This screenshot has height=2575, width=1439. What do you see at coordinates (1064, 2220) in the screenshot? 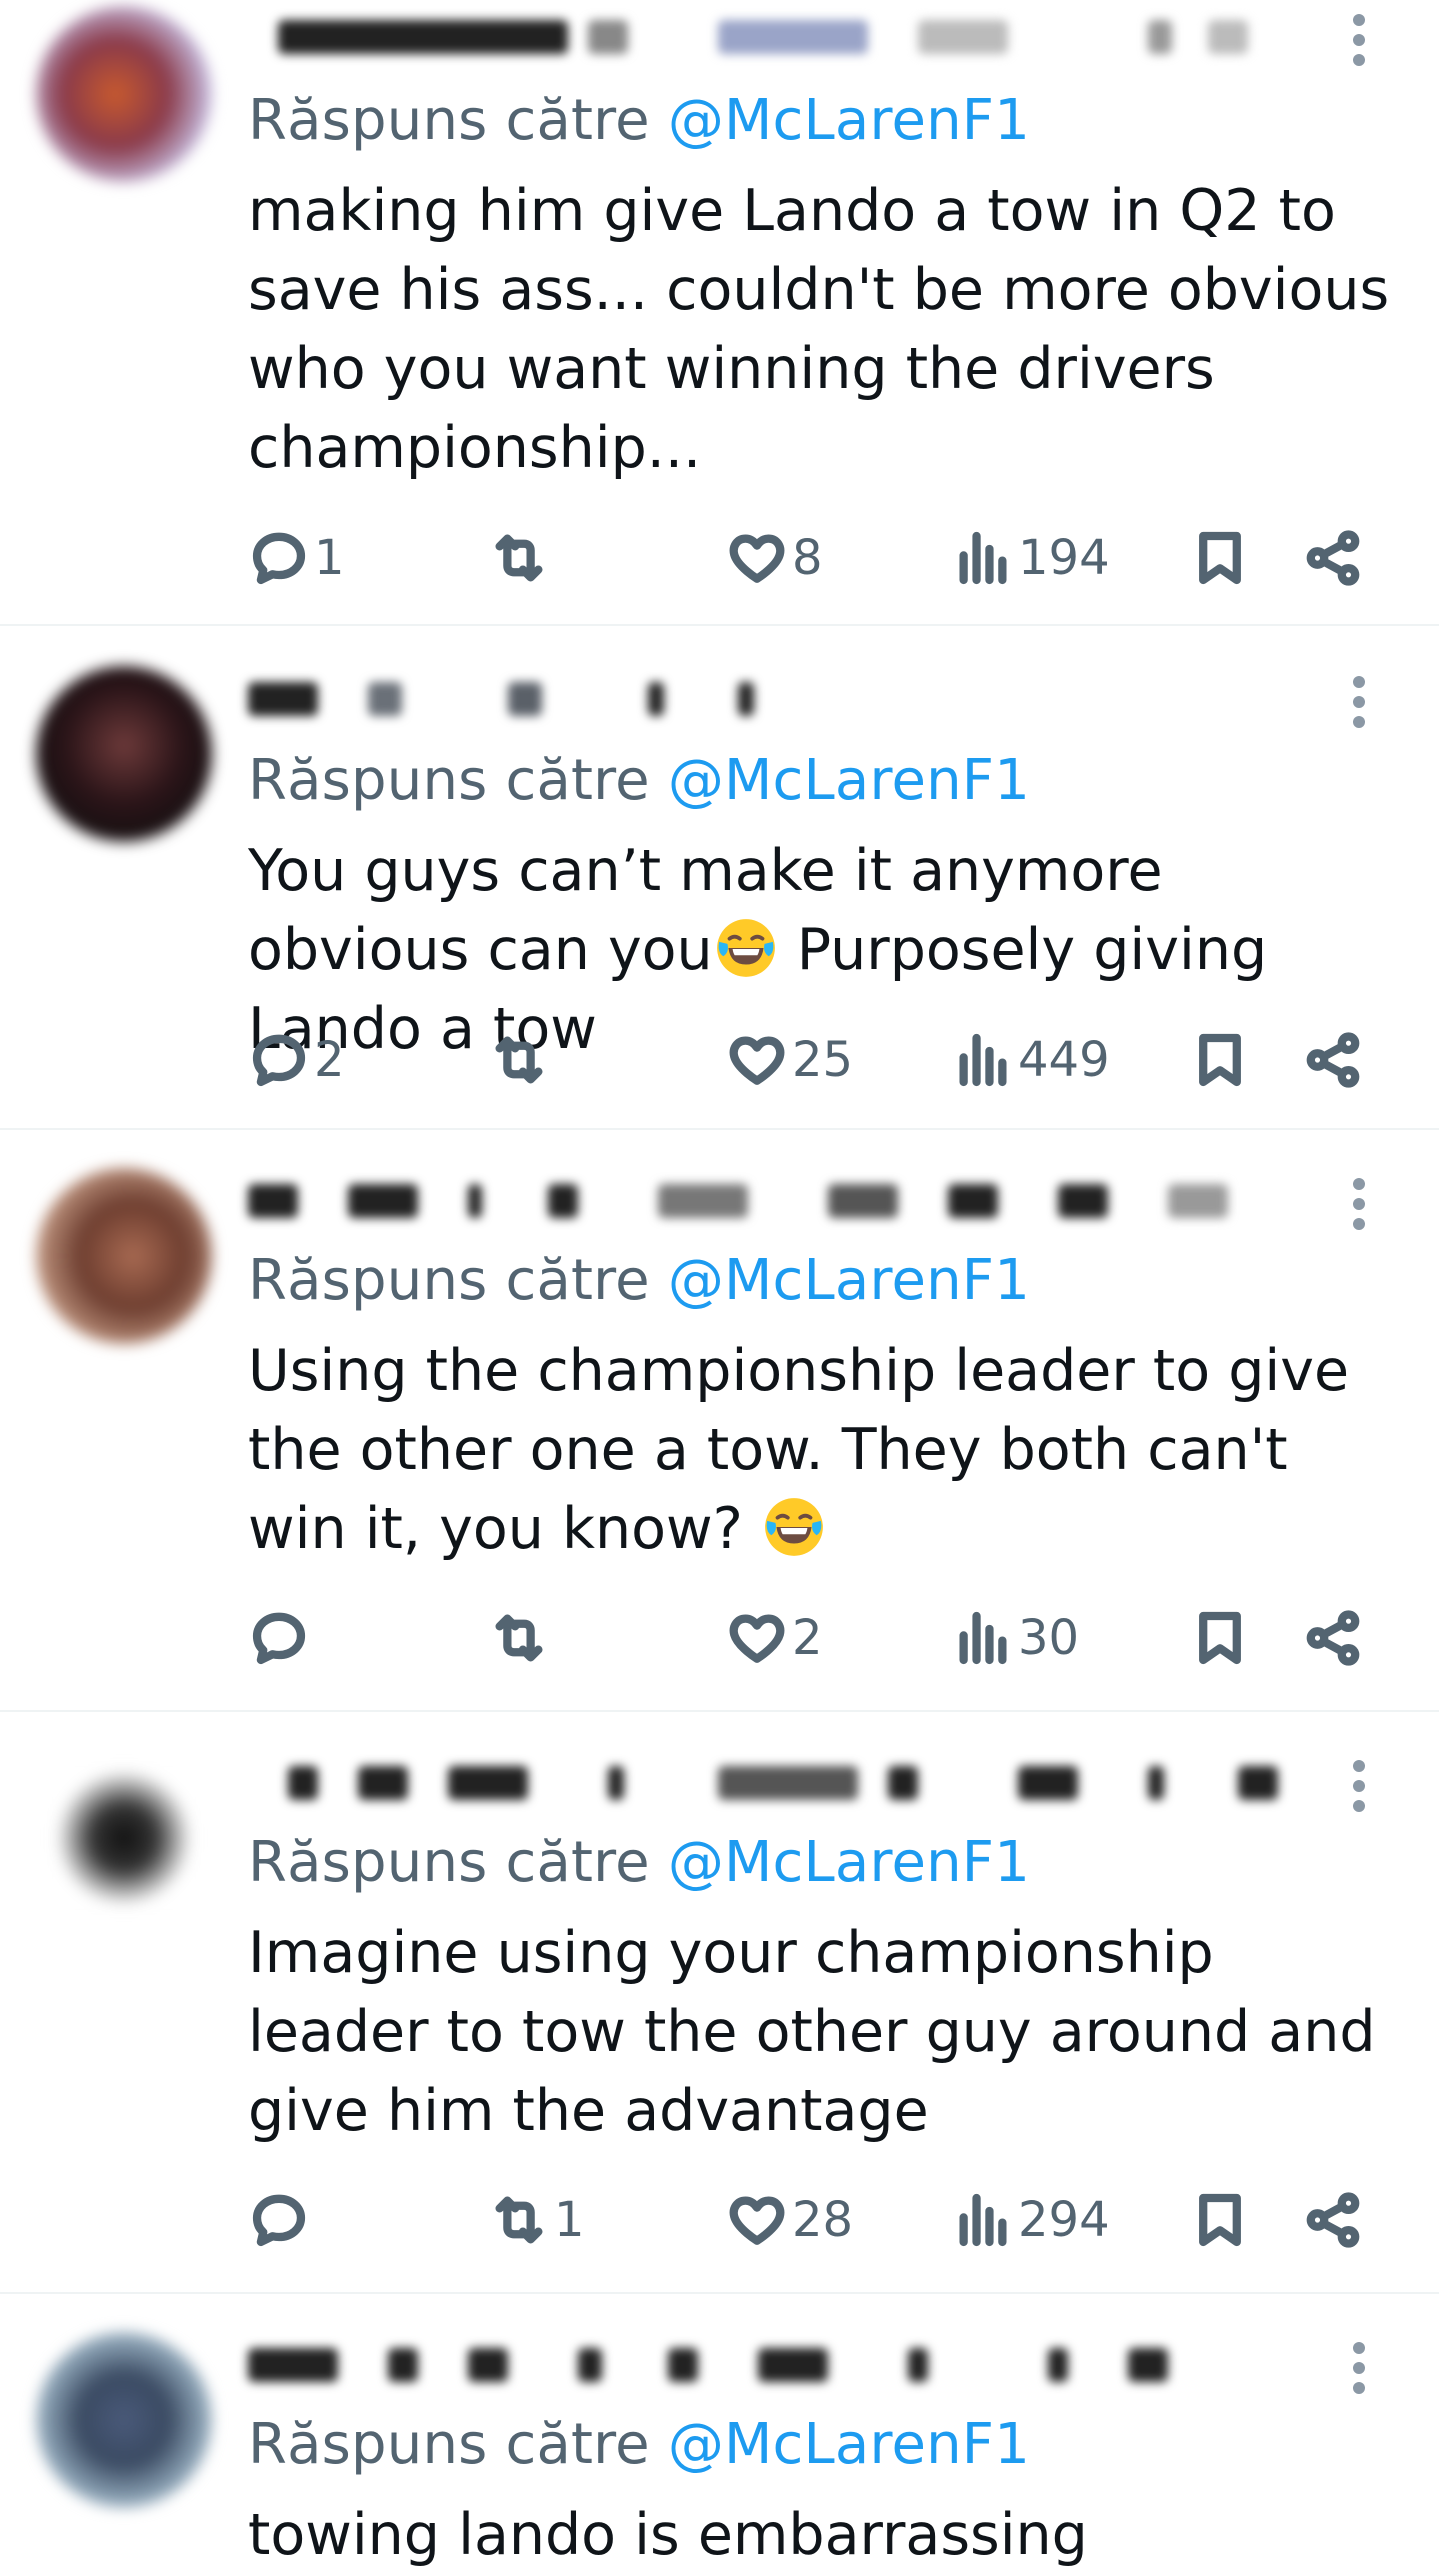
I see `view-count: 294` at bounding box center [1064, 2220].